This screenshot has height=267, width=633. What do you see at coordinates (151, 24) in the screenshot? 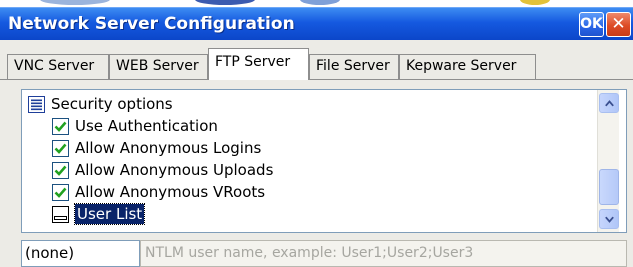
I see `window-title: Network Server Configuration` at bounding box center [151, 24].